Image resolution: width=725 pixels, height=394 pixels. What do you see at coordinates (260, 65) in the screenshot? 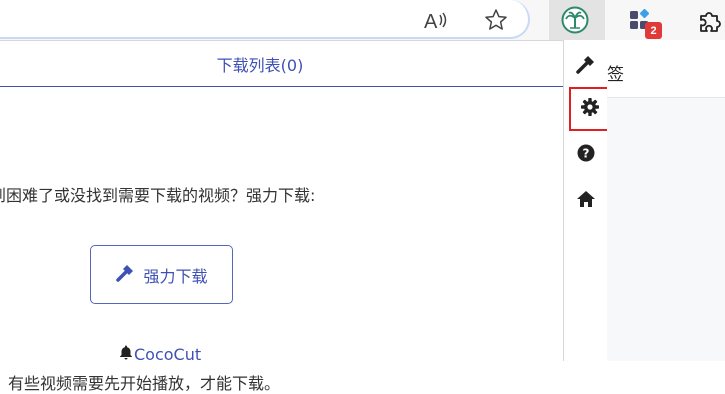
I see `download-list-title: 下载列表(0)` at bounding box center [260, 65].